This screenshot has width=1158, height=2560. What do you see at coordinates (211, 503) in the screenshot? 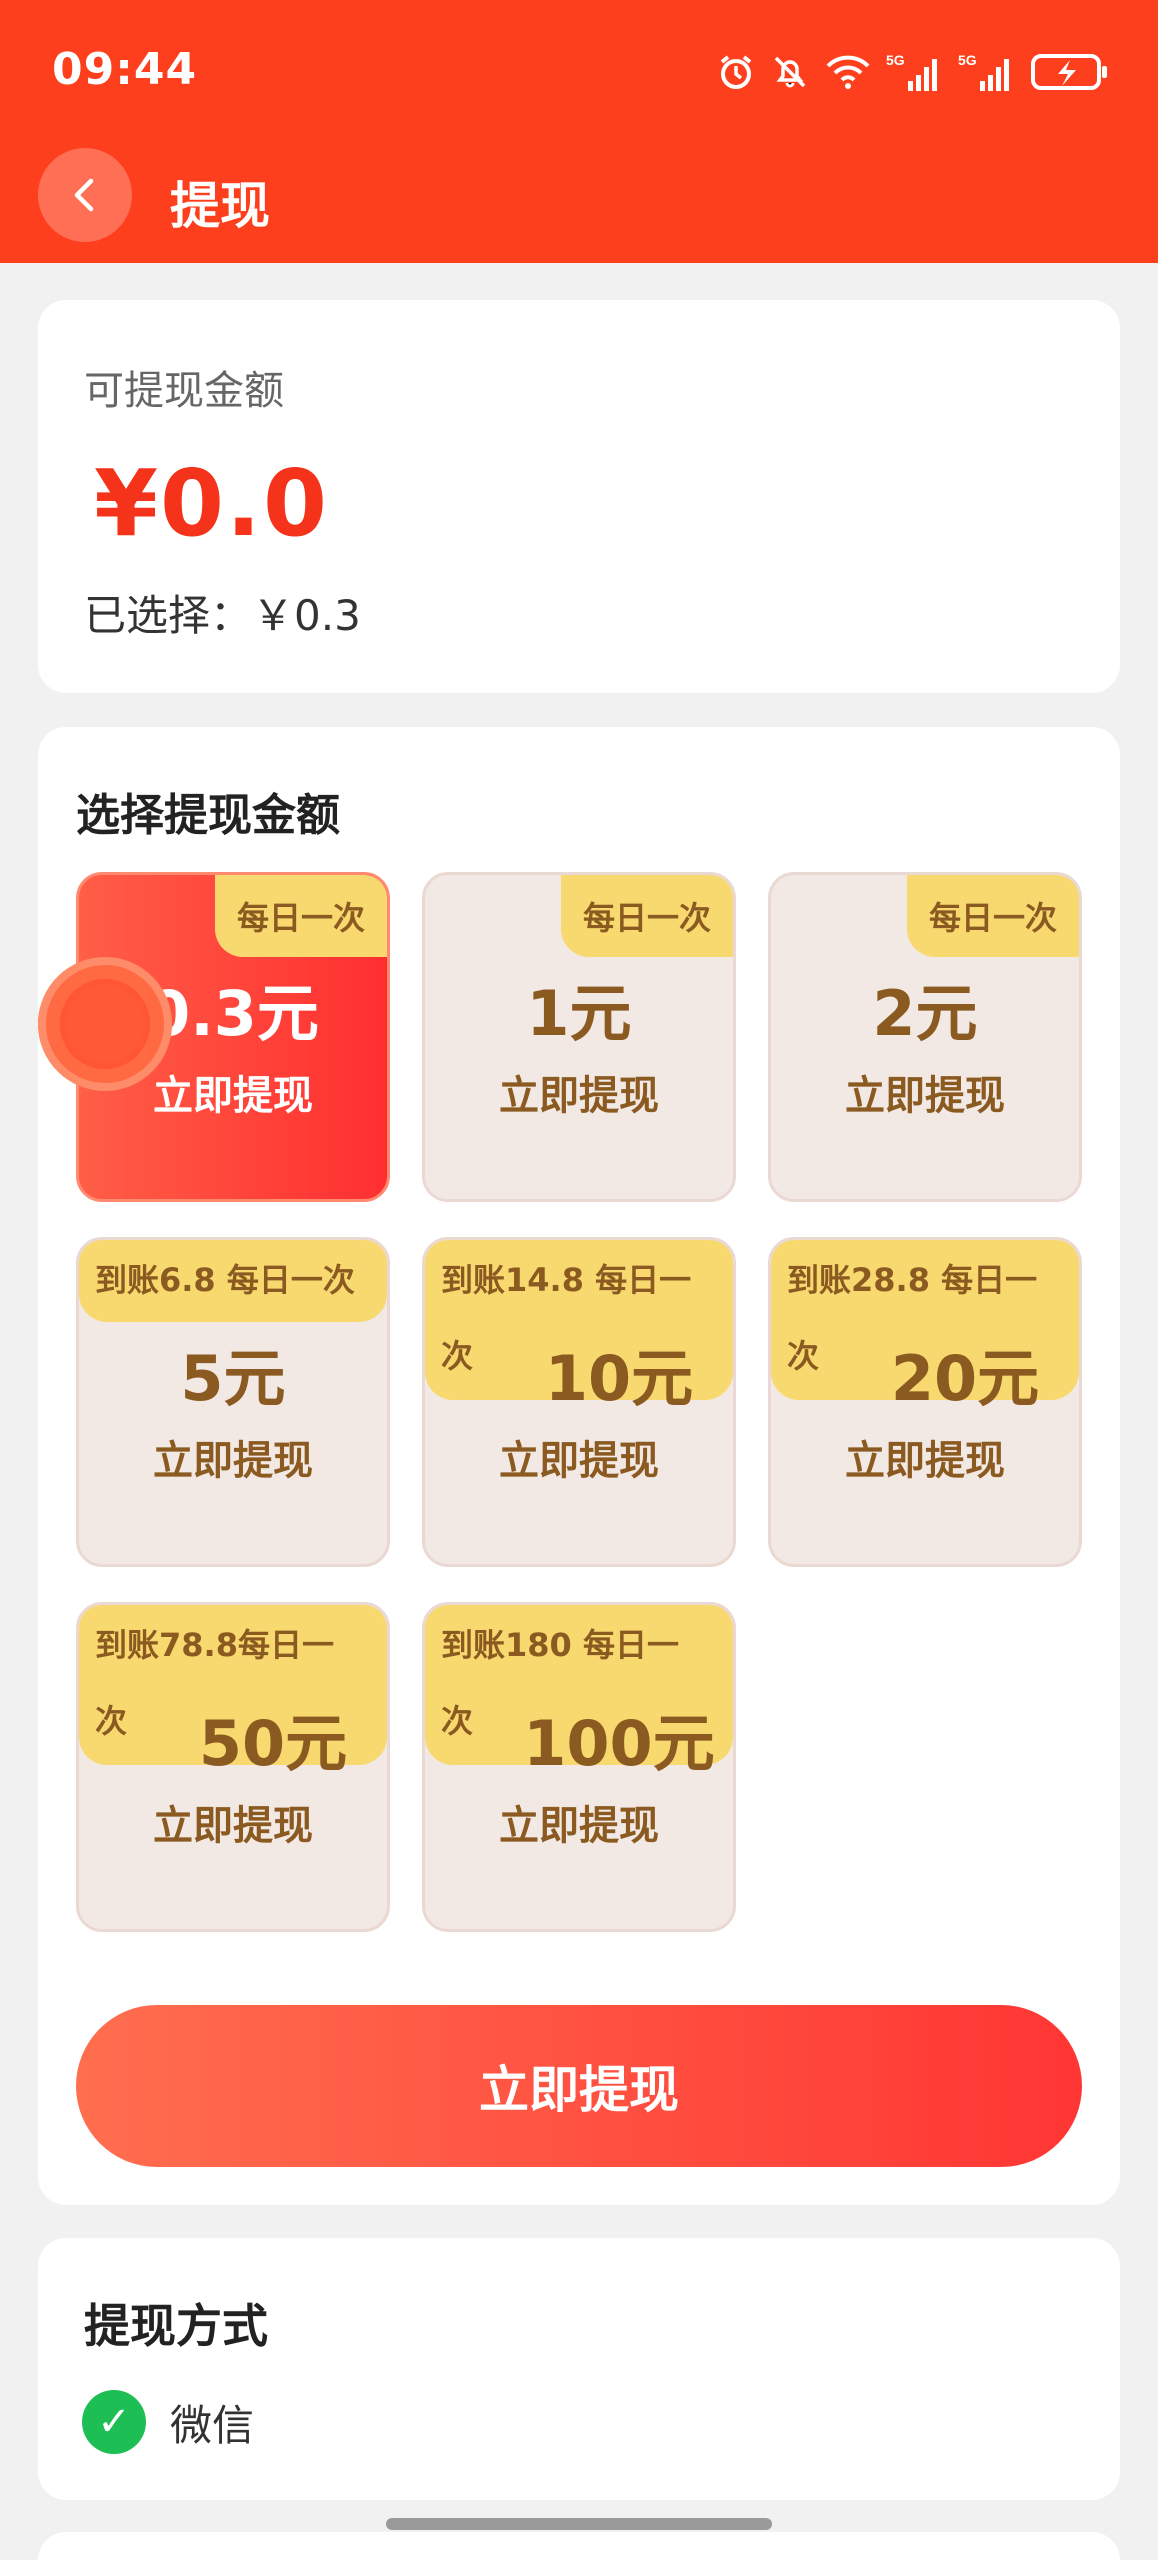
I see `balance-amount: ¥0.0` at bounding box center [211, 503].